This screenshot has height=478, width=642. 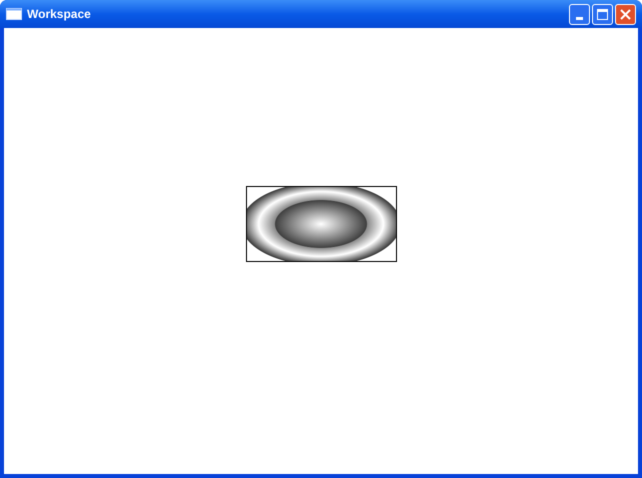 What do you see at coordinates (14, 14) in the screenshot?
I see `window-icon` at bounding box center [14, 14].